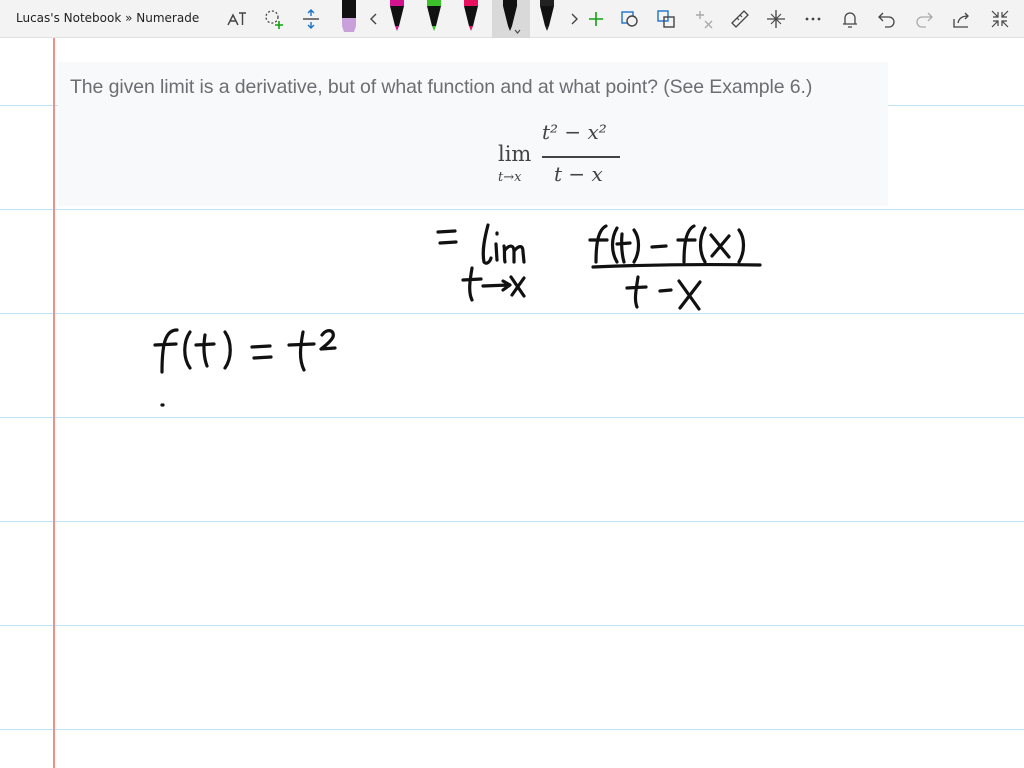  I want to click on insert-space-icon, so click(311, 19).